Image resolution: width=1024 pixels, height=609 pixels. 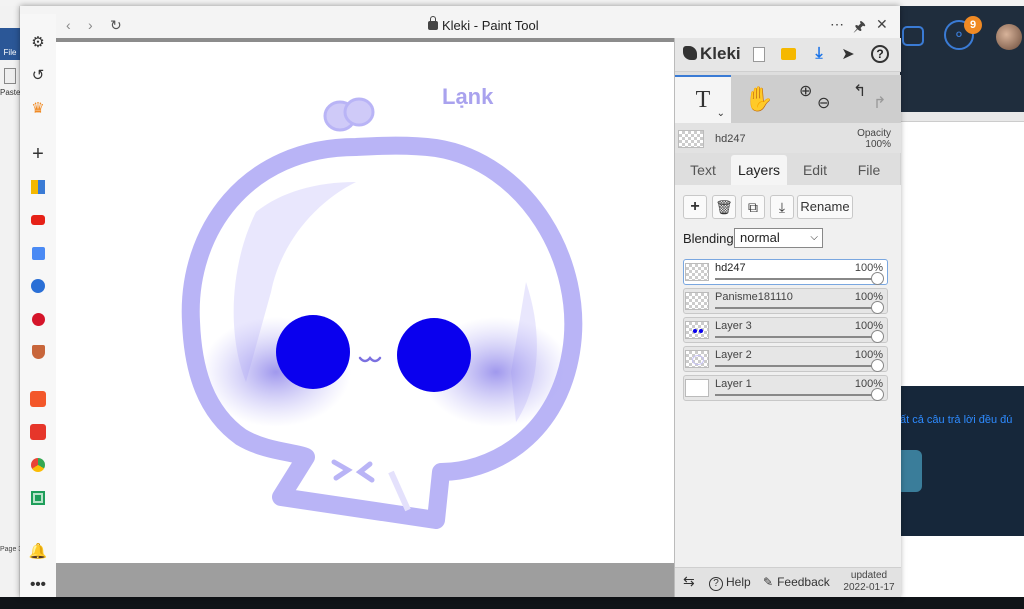 I want to click on add-layer-button: +, so click(x=695, y=207).